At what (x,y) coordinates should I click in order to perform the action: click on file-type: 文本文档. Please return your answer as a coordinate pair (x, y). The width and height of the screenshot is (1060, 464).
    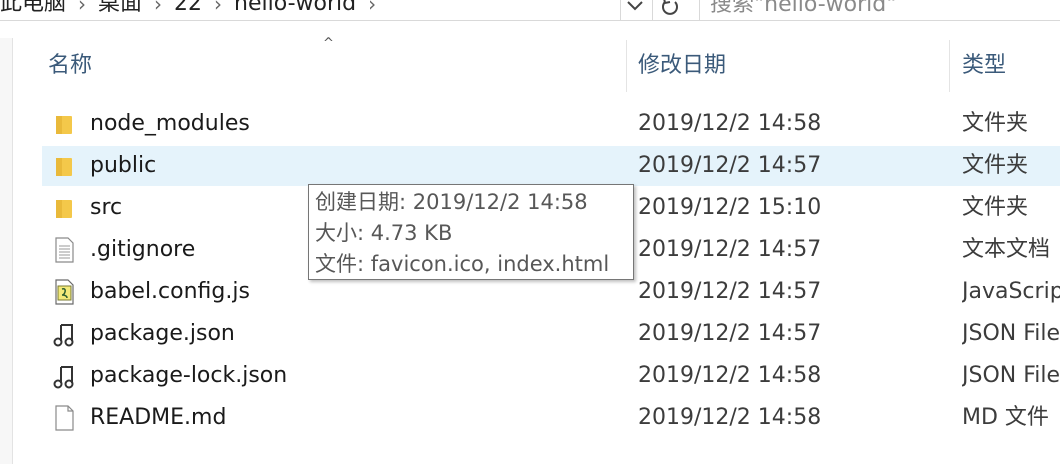
    Looking at the image, I should click on (1006, 249).